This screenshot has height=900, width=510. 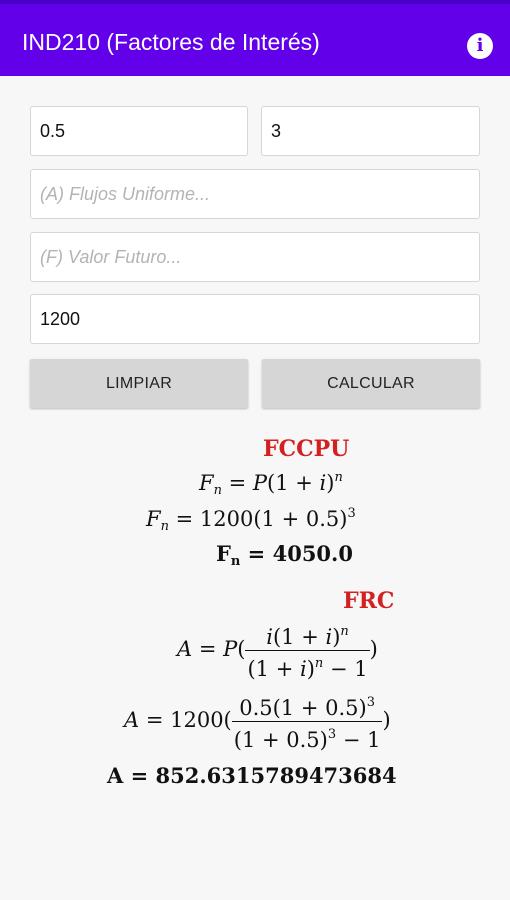 I want to click on app-title: IND210 (Factores de Interés), so click(x=171, y=42).